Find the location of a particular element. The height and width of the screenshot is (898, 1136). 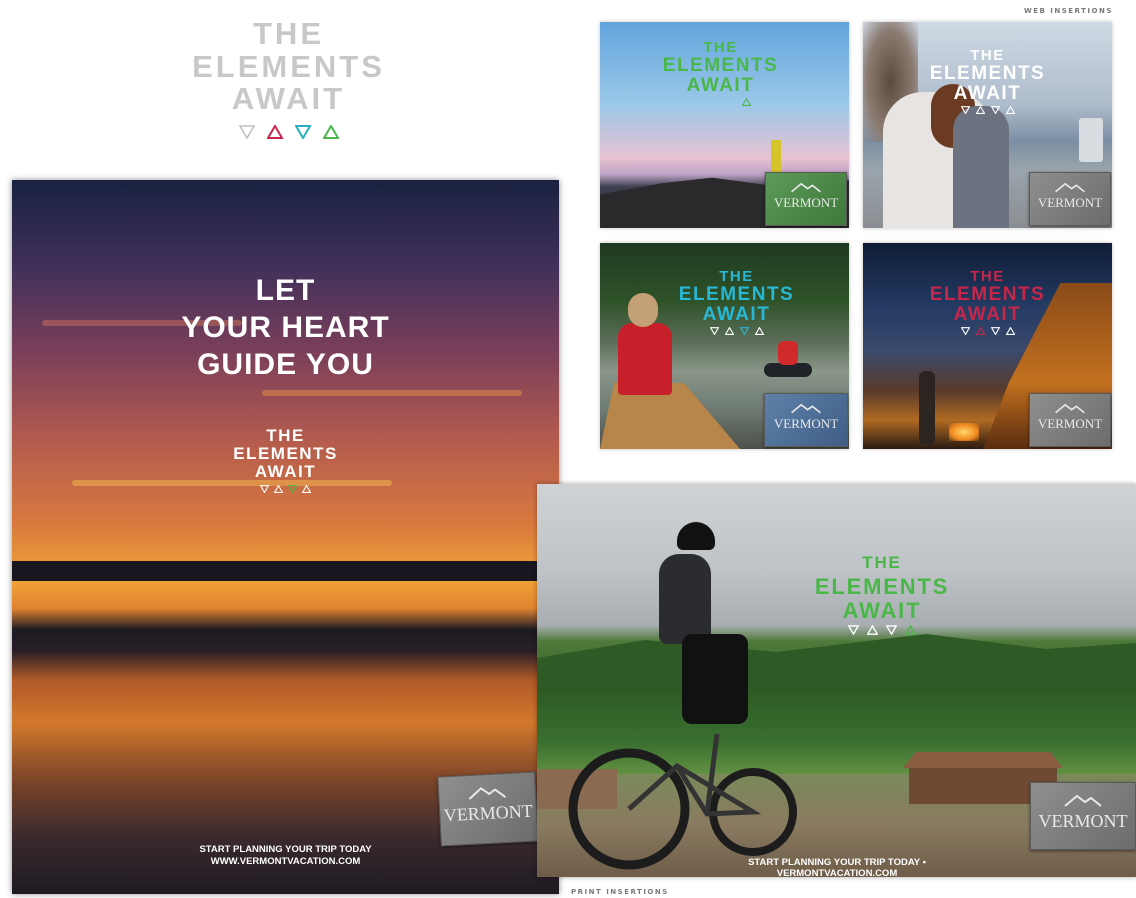

poster-headline: LET YOUR HEART GUIDE YOU is located at coordinates (285, 327).